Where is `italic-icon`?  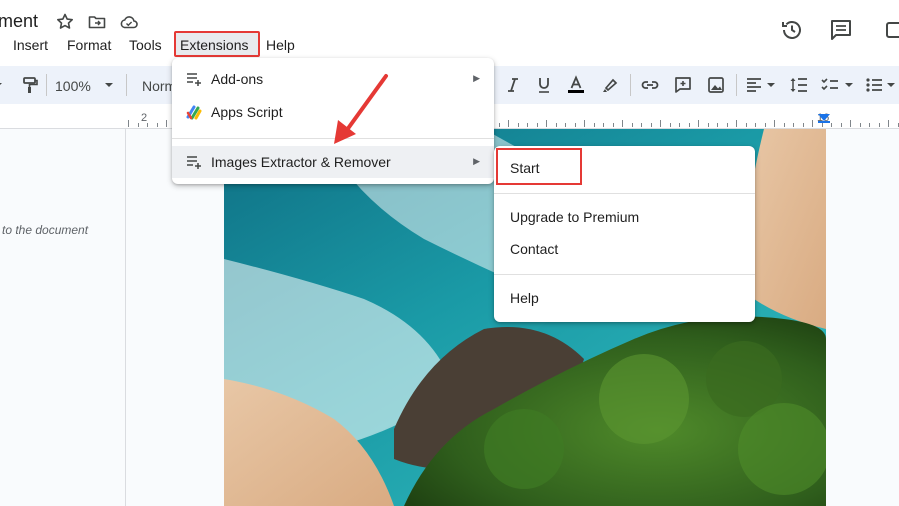
italic-icon is located at coordinates (513, 85).